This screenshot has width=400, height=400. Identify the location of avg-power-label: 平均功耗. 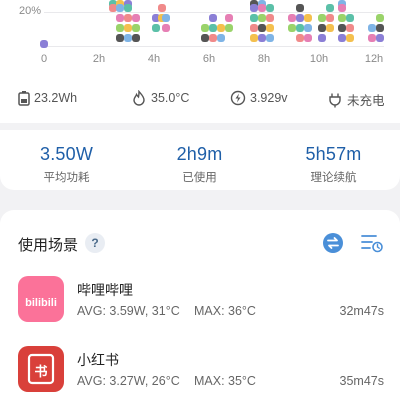
(66, 178).